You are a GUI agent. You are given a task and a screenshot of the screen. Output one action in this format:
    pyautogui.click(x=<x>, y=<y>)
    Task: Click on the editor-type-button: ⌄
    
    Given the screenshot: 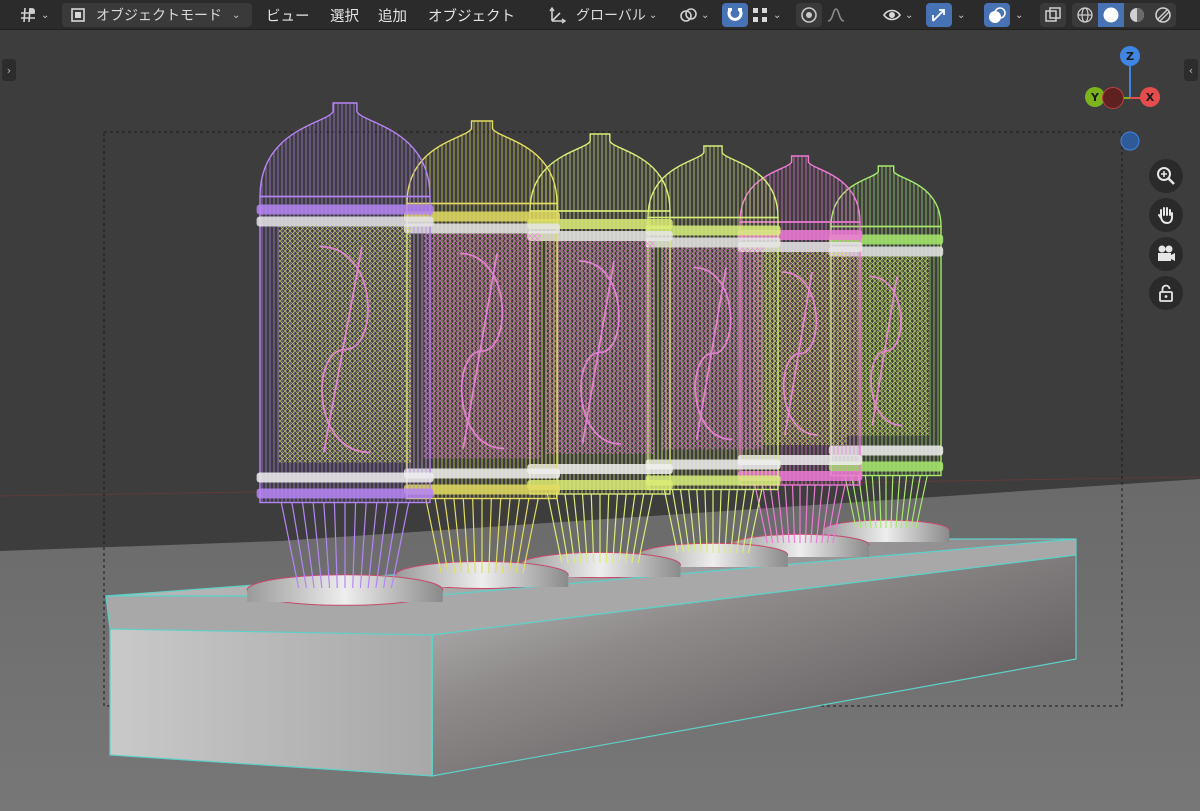 What is the action you would take?
    pyautogui.click(x=36, y=15)
    